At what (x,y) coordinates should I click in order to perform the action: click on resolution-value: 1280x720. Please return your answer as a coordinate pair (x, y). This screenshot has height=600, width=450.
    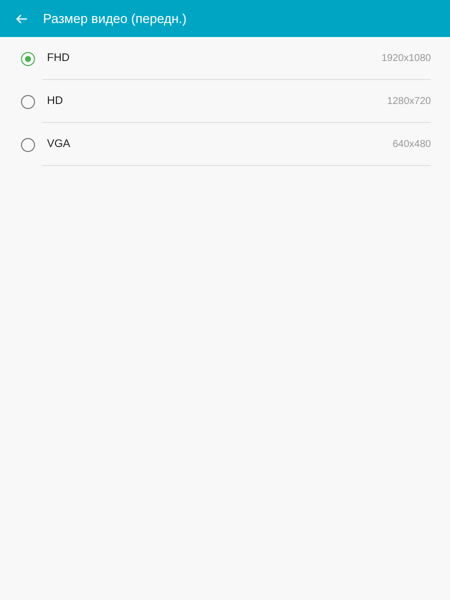
    Looking at the image, I should click on (409, 101).